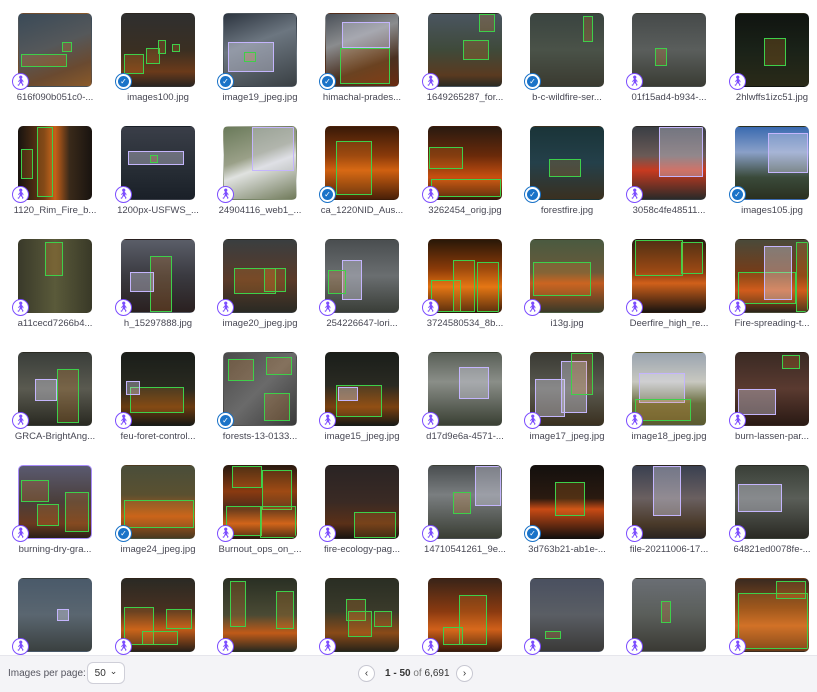 Image resolution: width=817 pixels, height=692 pixels. Describe the element at coordinates (106, 673) in the screenshot. I see `images-per-page-select: 50 ⌄` at that location.